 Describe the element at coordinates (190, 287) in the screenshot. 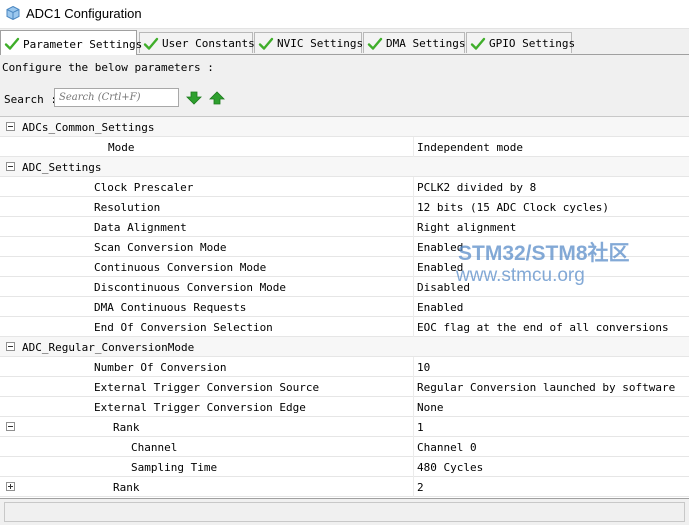

I see `param-label: Discontinuous Conversion Mode` at that location.